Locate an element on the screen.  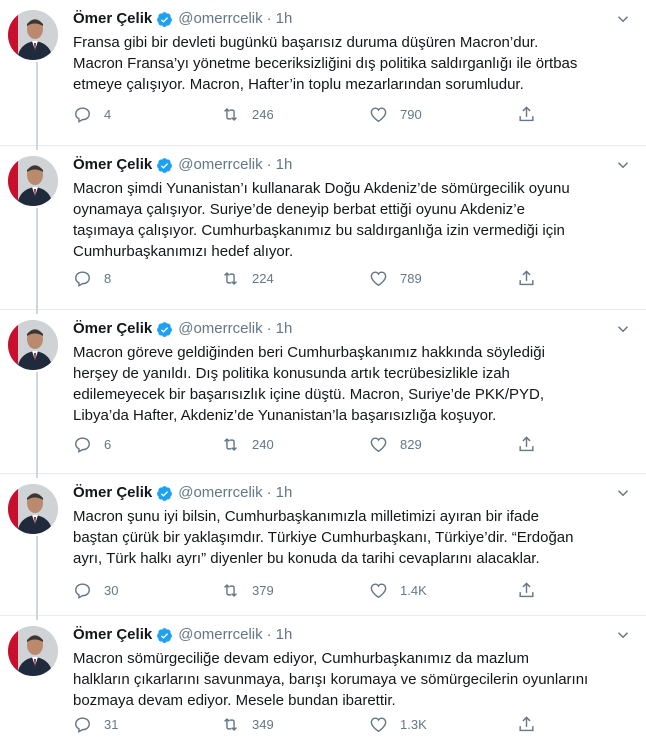
retweet-button: 349 is located at coordinates (295, 724).